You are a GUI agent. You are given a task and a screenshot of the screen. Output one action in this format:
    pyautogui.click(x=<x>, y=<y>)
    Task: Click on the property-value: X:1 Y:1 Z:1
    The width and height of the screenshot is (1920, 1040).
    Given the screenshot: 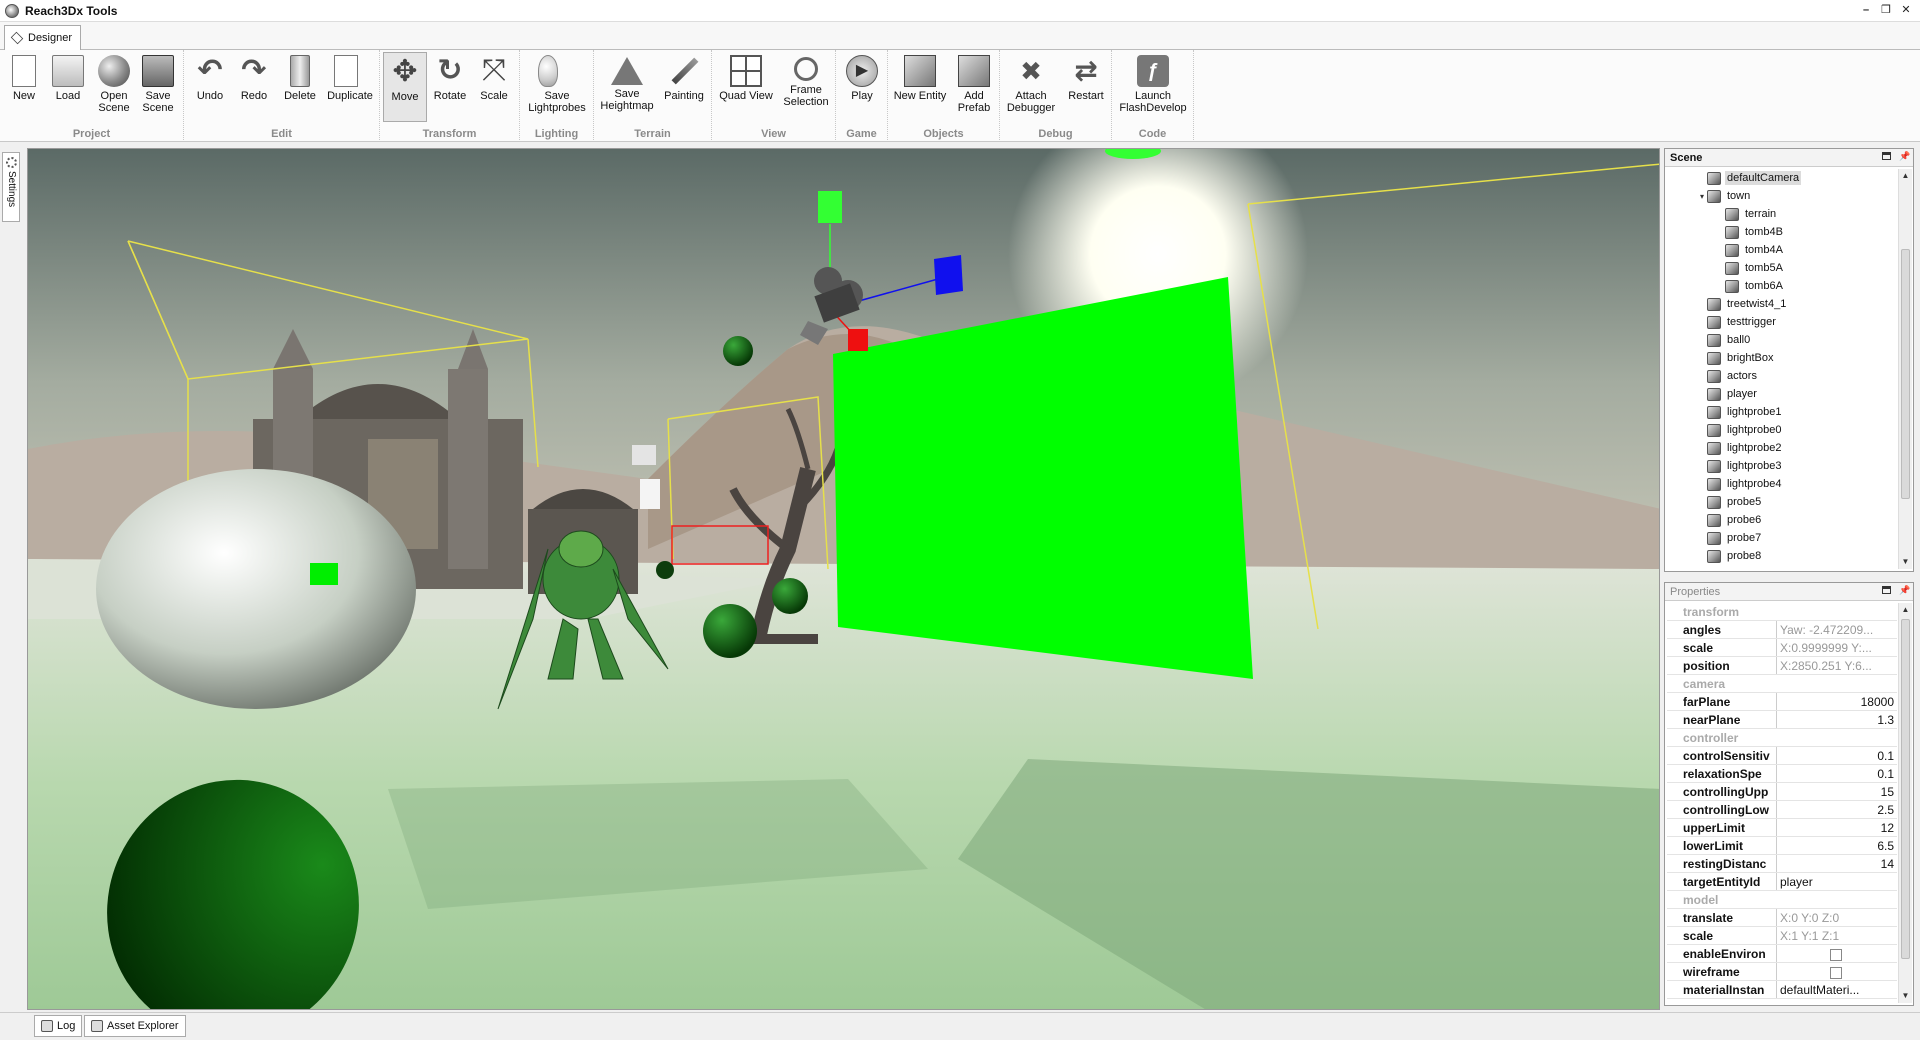 What is the action you would take?
    pyautogui.click(x=1837, y=935)
    